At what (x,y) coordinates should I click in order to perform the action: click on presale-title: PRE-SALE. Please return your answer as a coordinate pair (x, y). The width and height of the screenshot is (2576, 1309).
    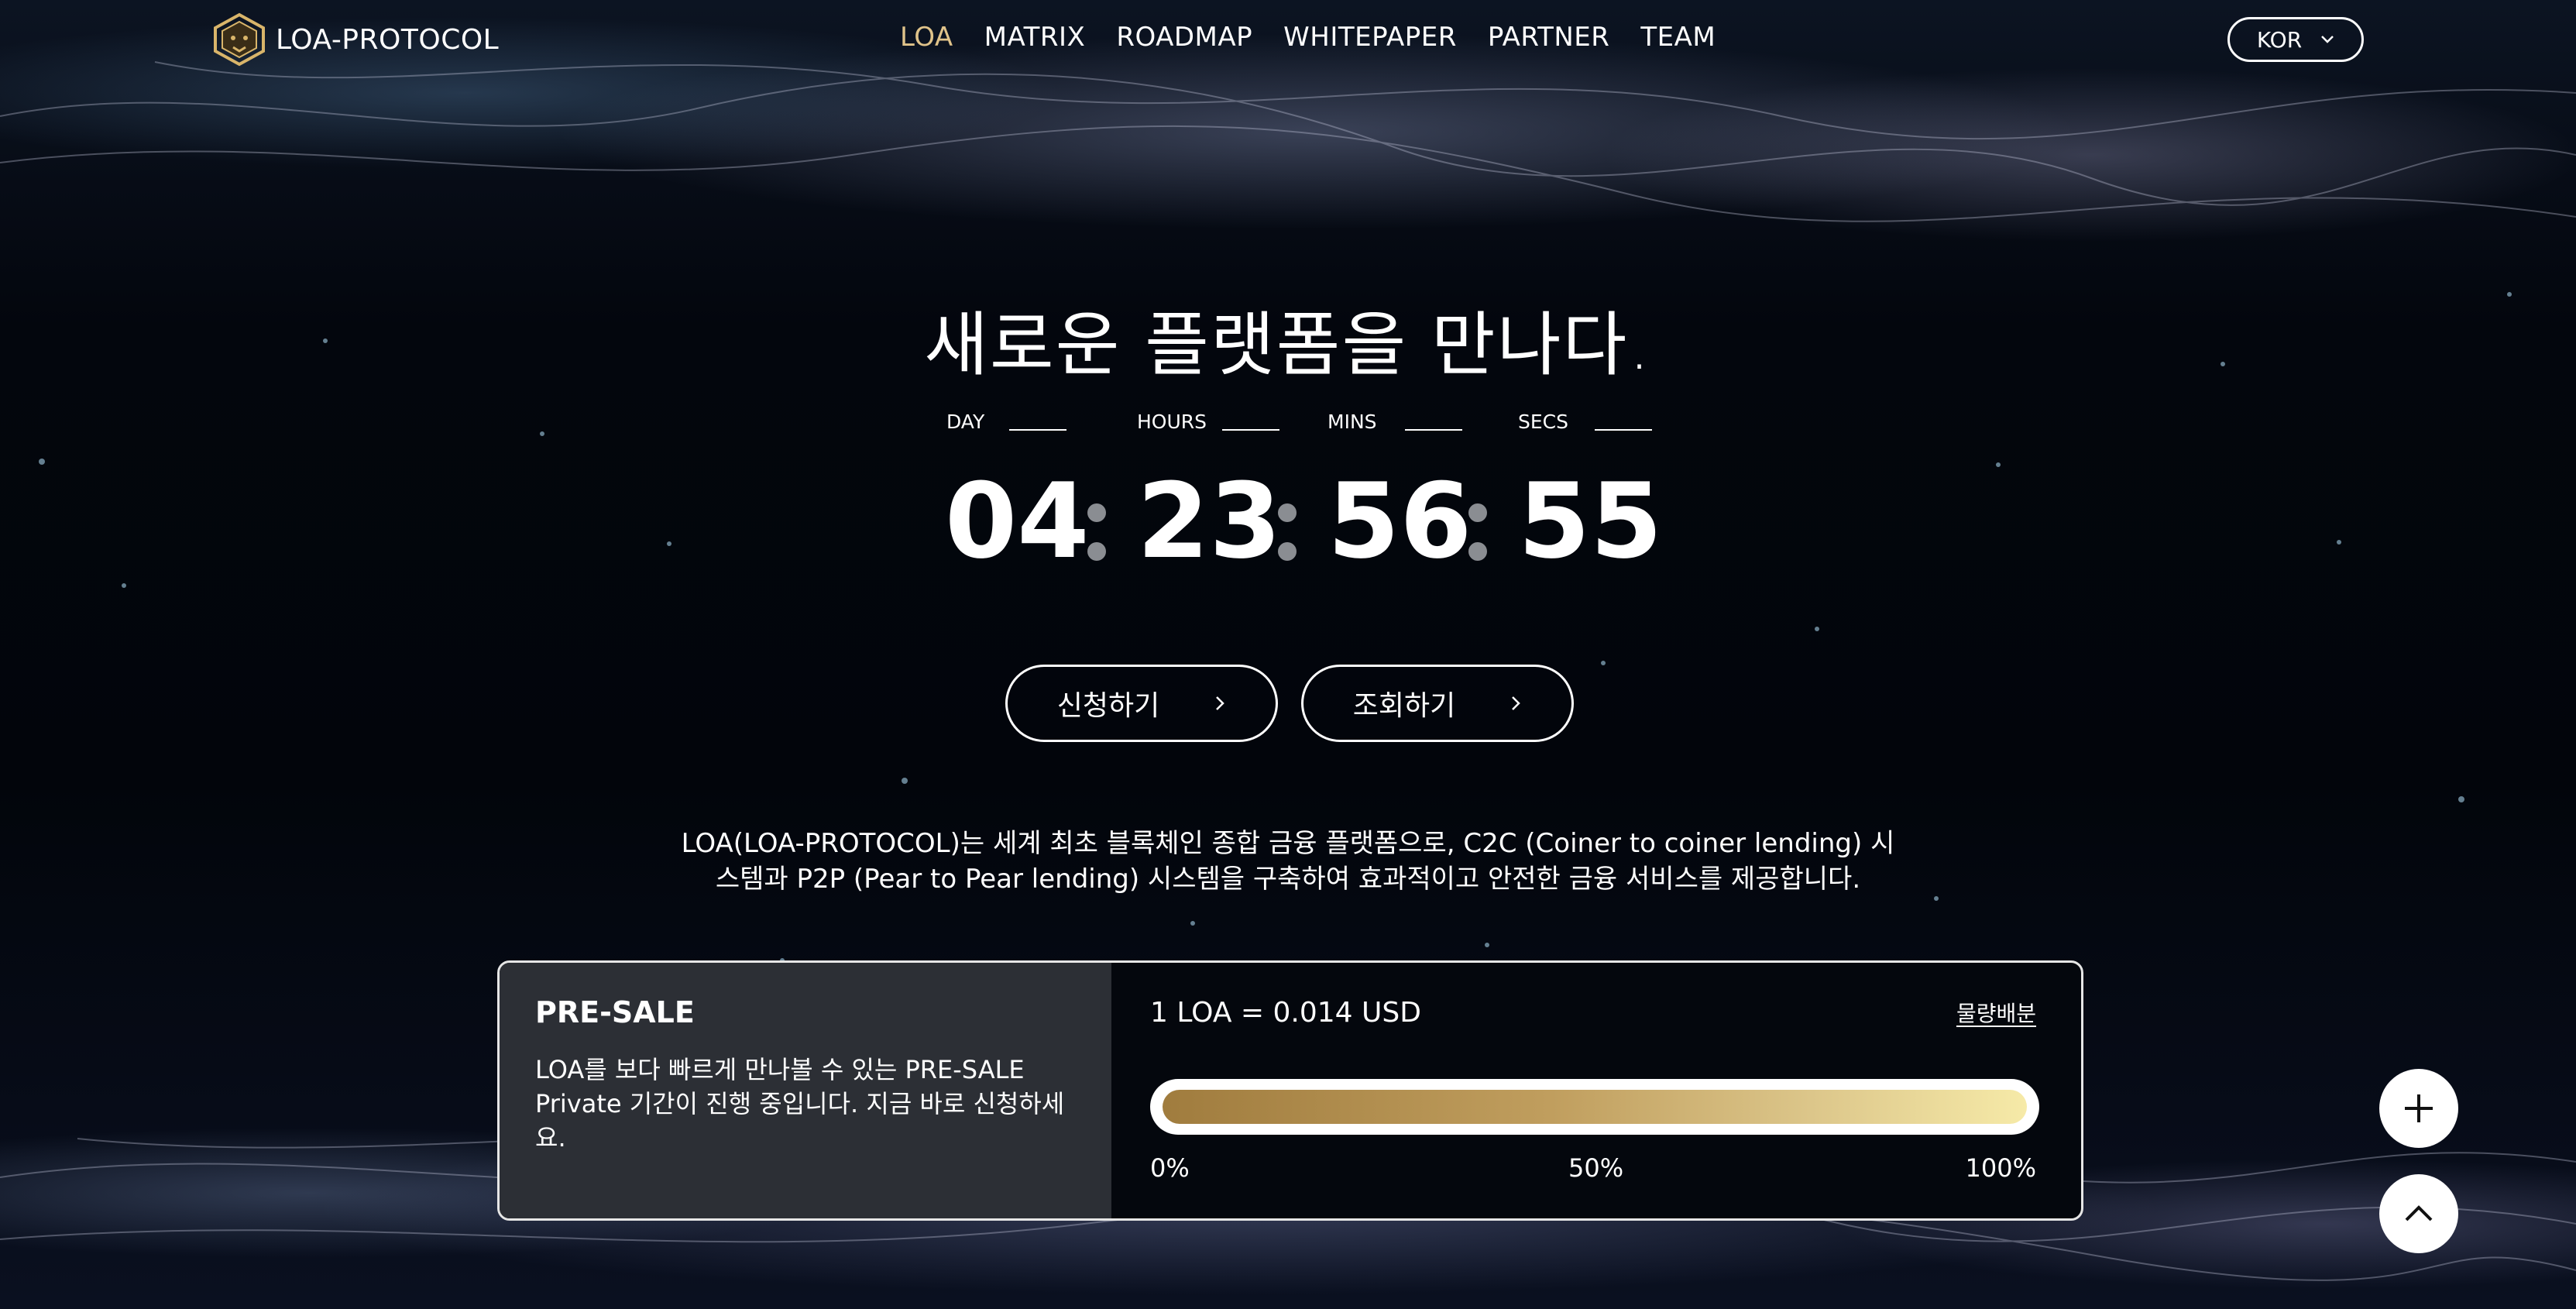
    Looking at the image, I should click on (615, 1012).